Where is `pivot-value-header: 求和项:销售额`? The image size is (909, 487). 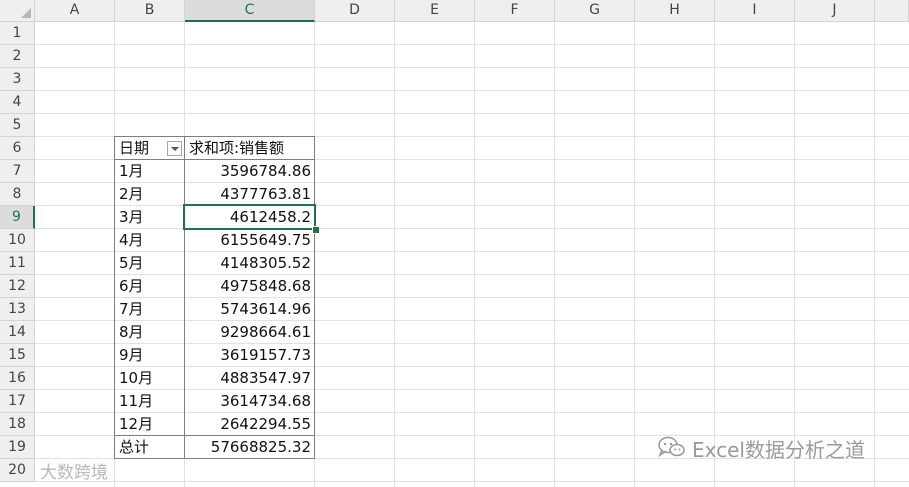
pivot-value-header: 求和项:销售额 is located at coordinates (250, 148).